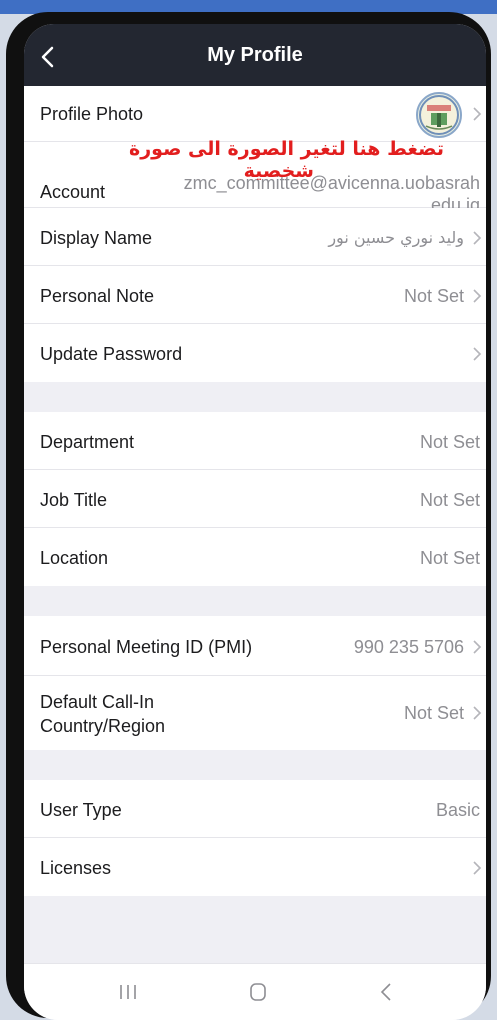  Describe the element at coordinates (255, 114) in the screenshot. I see `profile-photo-row: Profile Photo` at that location.